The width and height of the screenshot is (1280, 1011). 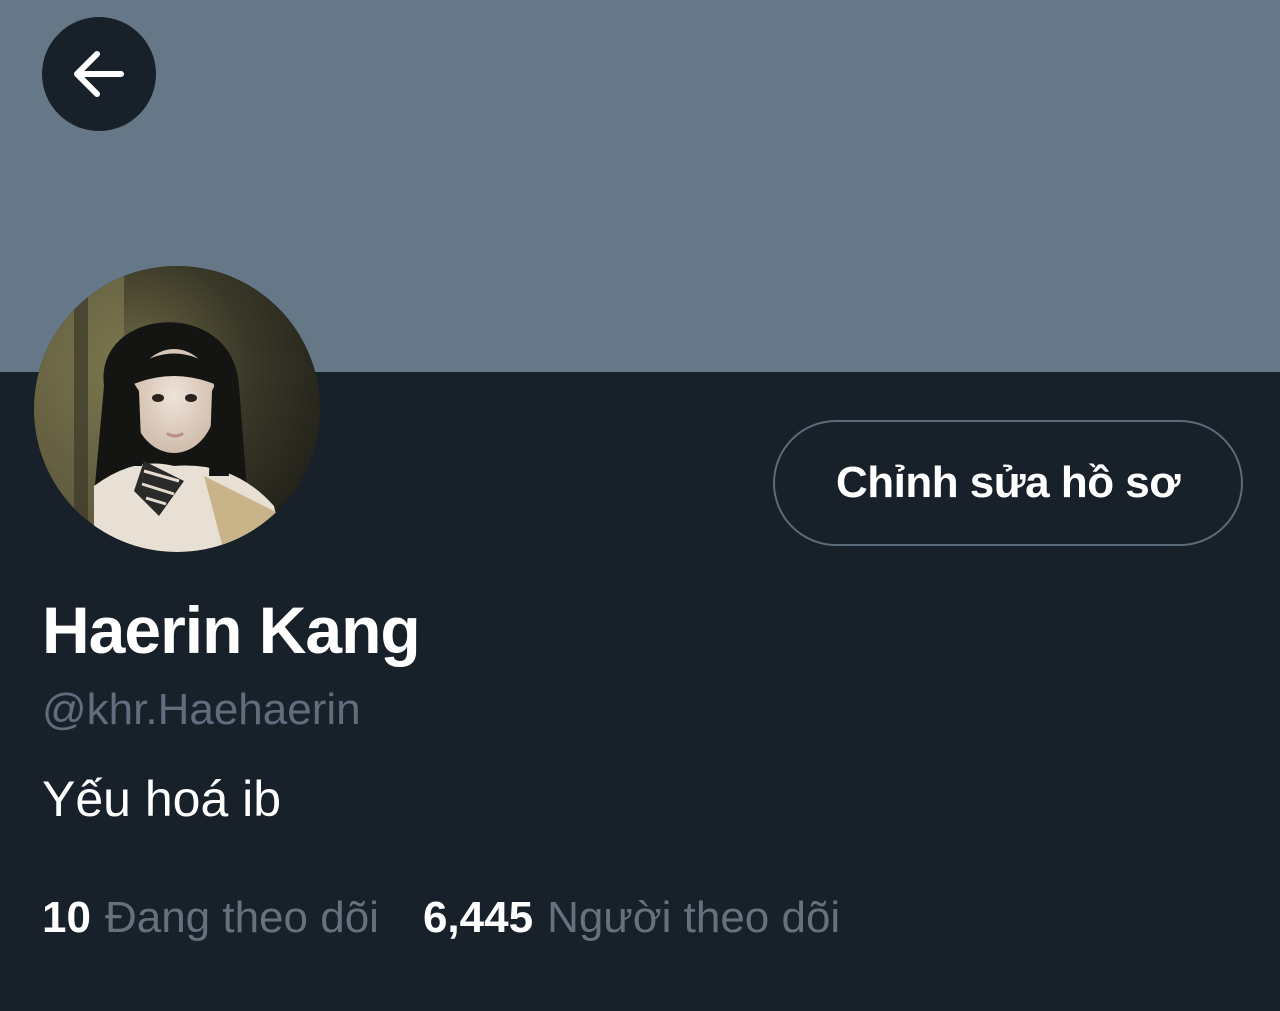 I want to click on following-link: 10 Đang theo dõi, so click(x=210, y=918).